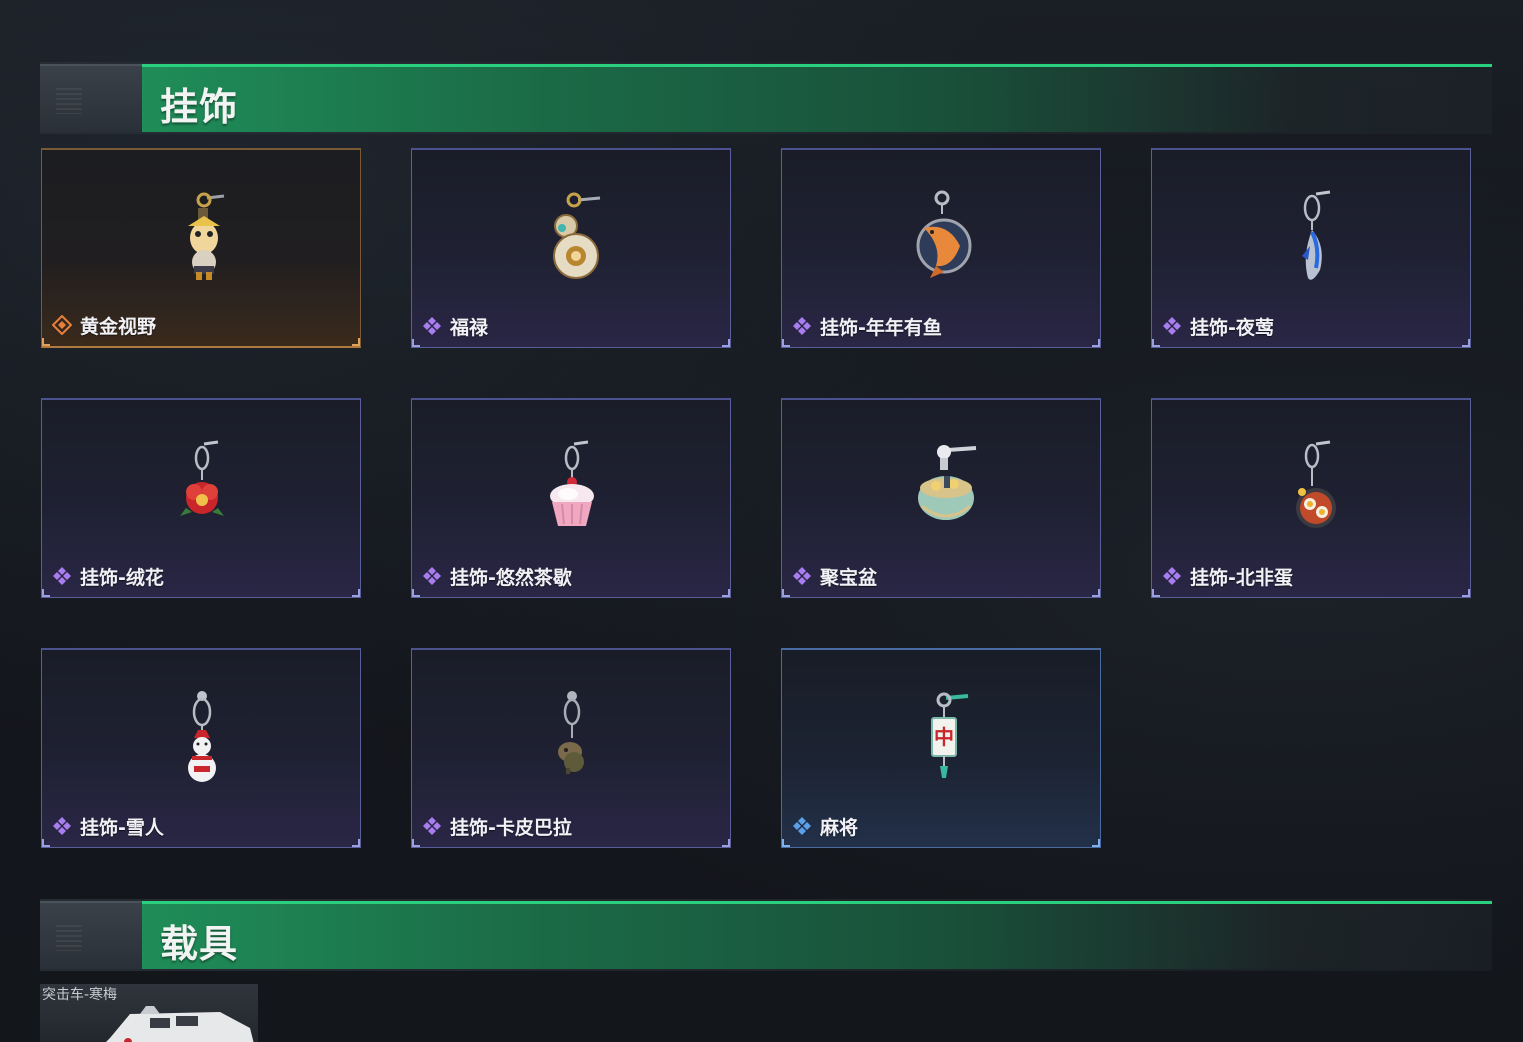 The image size is (1523, 1042). What do you see at coordinates (62, 325) in the screenshot?
I see `rarity-gem-gold-icon` at bounding box center [62, 325].